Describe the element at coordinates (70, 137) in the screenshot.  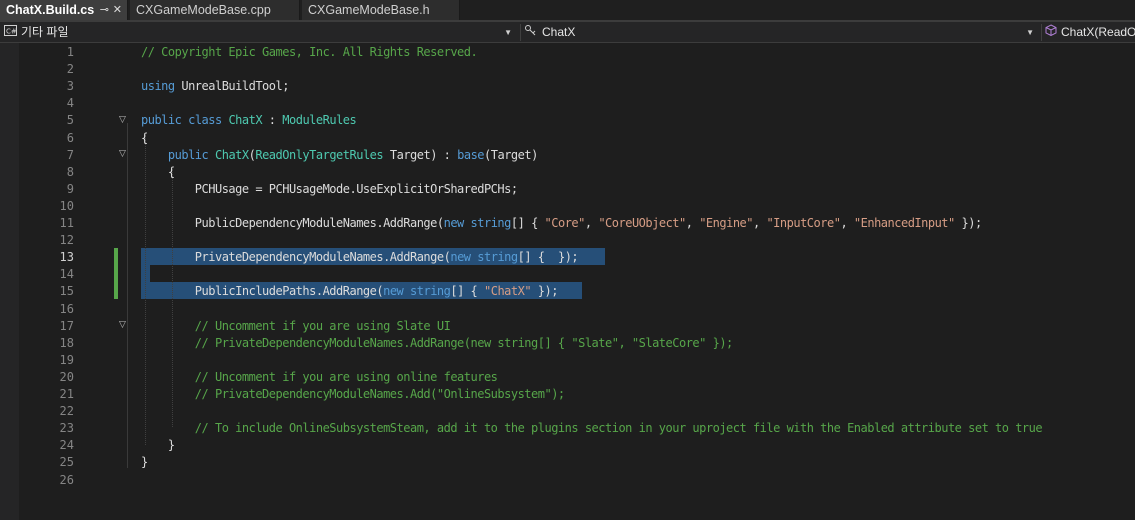
I see `line-number: 6` at that location.